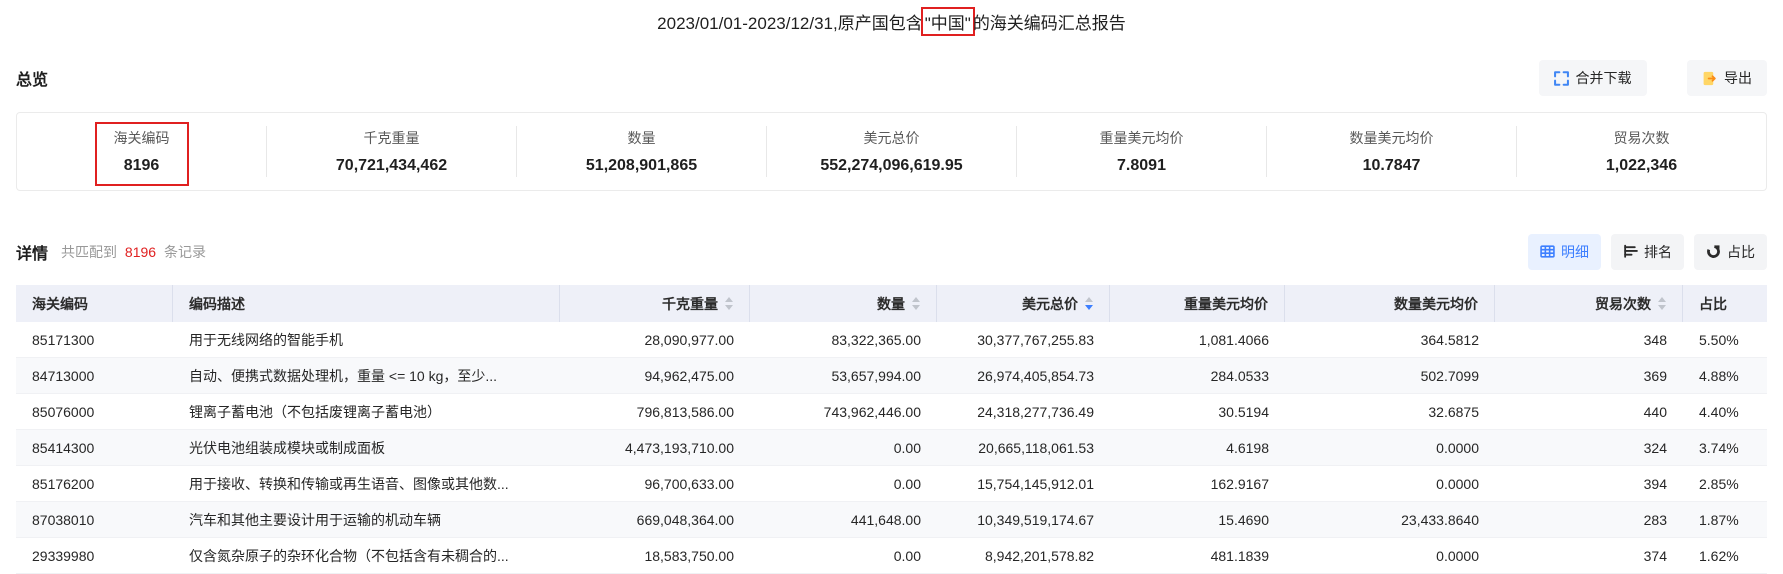  What do you see at coordinates (1719, 555) in the screenshot?
I see `table-cell: 1.62%` at bounding box center [1719, 555].